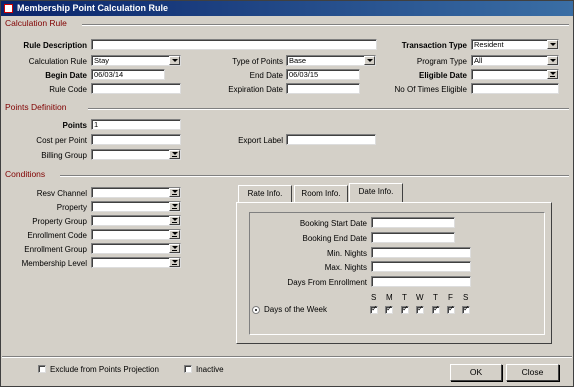  Describe the element at coordinates (266, 75) in the screenshot. I see `end-date-label: End Date` at that location.